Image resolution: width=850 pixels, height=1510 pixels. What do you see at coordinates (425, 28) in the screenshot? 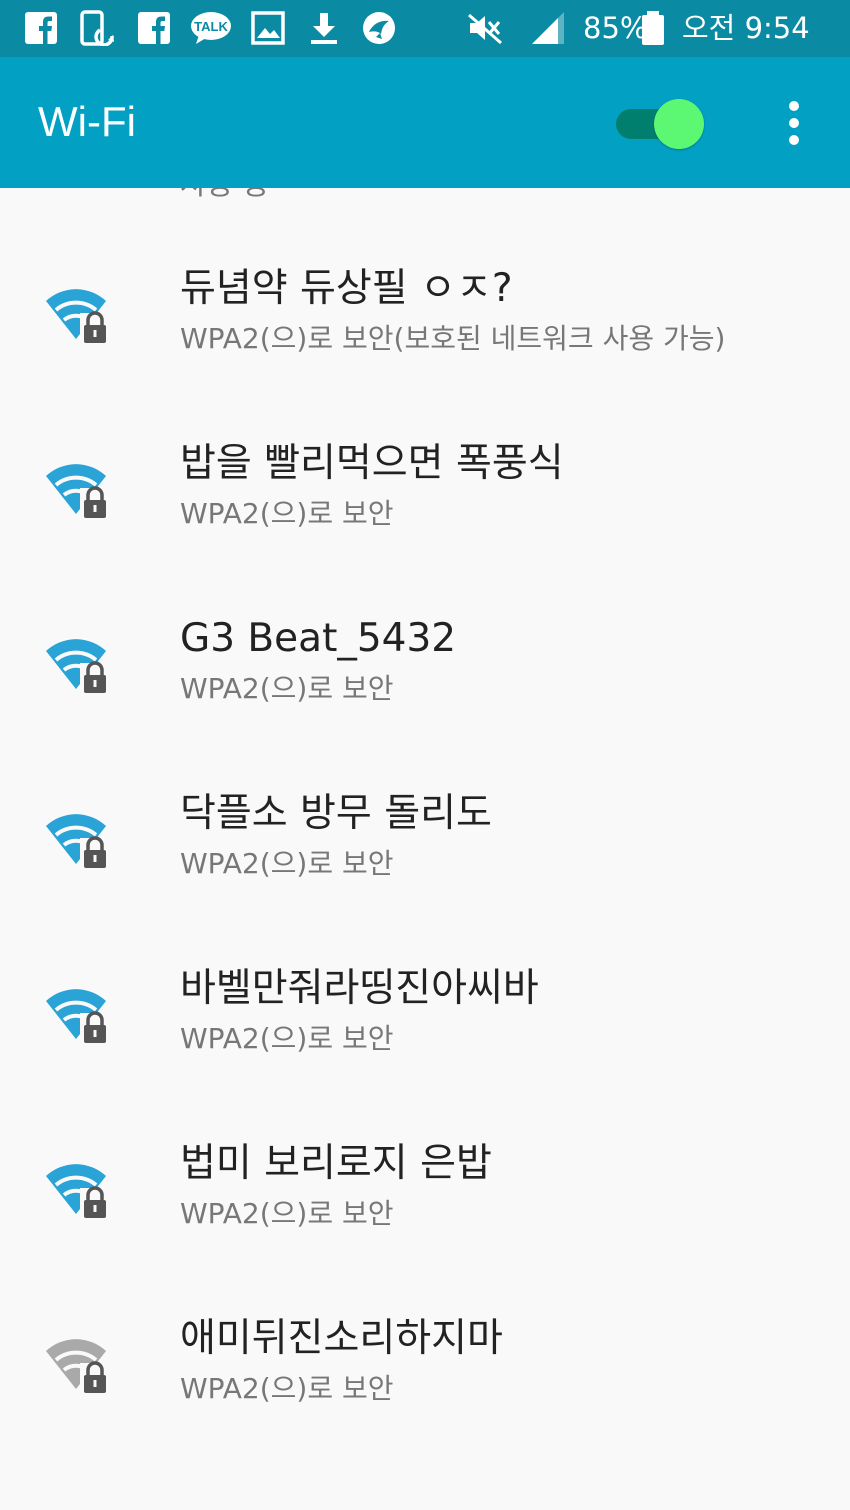
I see `status-bar: TALK 85% 오전 9:54` at bounding box center [425, 28].